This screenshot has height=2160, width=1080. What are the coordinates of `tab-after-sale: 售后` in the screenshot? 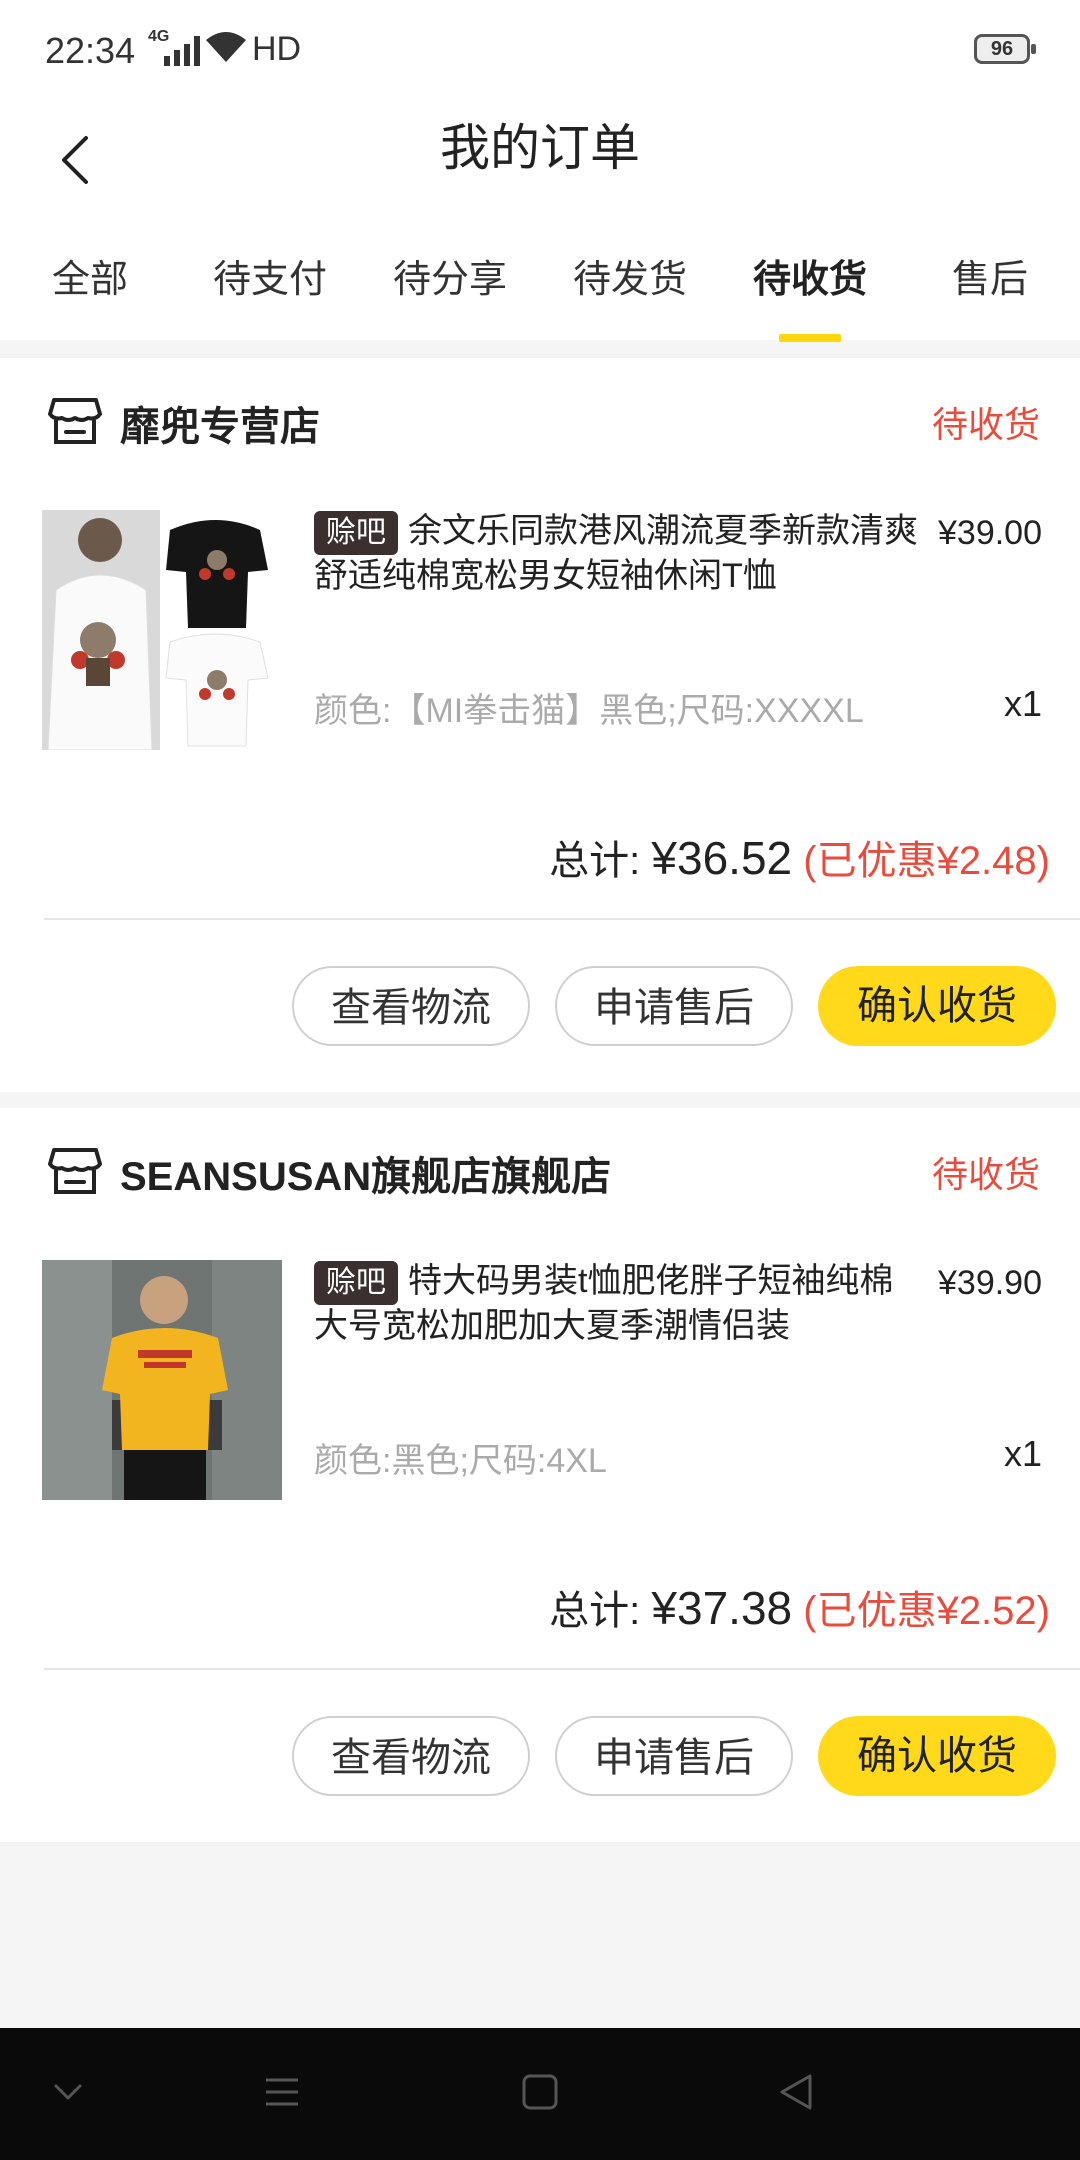 It's located at (990, 280).